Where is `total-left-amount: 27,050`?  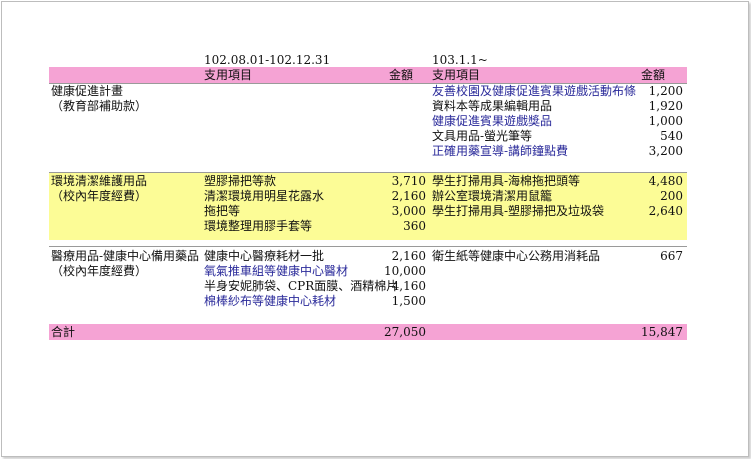 total-left-amount: 27,050 is located at coordinates (405, 332).